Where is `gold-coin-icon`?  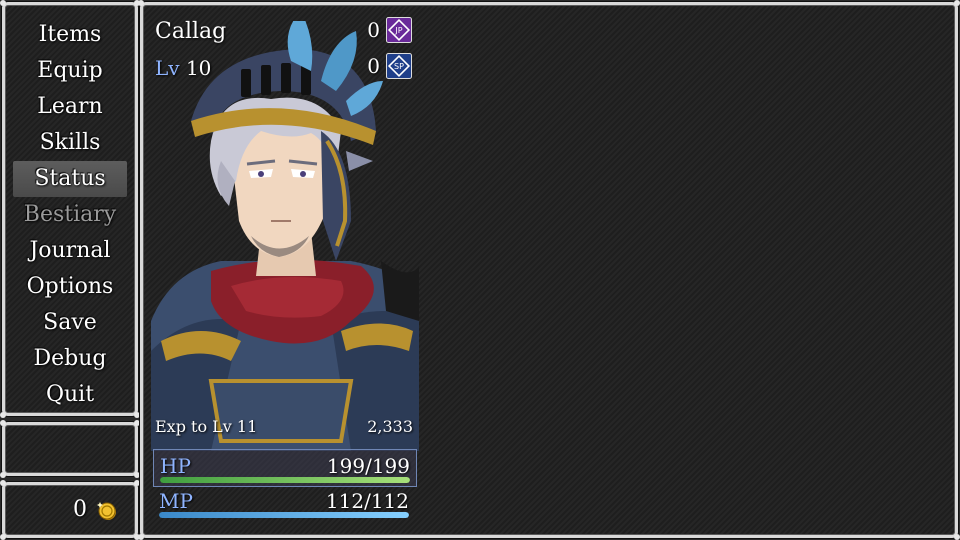
gold-coin-icon is located at coordinates (106, 510).